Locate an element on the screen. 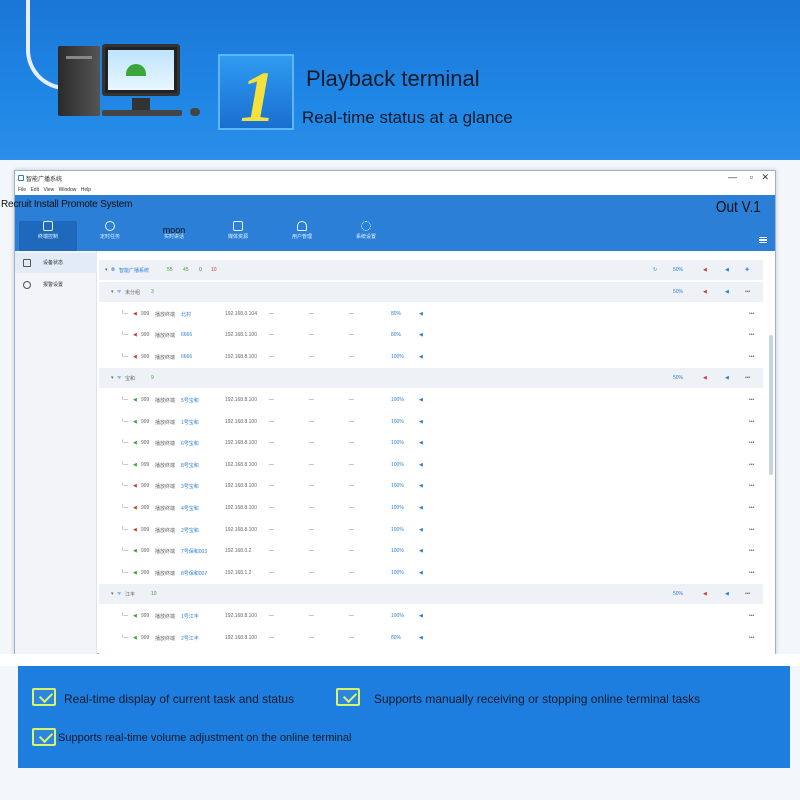 Image resolution: width=800 pixels, height=800 pixels. terminal-row: └─ ◀ 999 播放终端 7号保和003 192.168.0.2 — — — 100% ◀ ••• is located at coordinates (431, 551).